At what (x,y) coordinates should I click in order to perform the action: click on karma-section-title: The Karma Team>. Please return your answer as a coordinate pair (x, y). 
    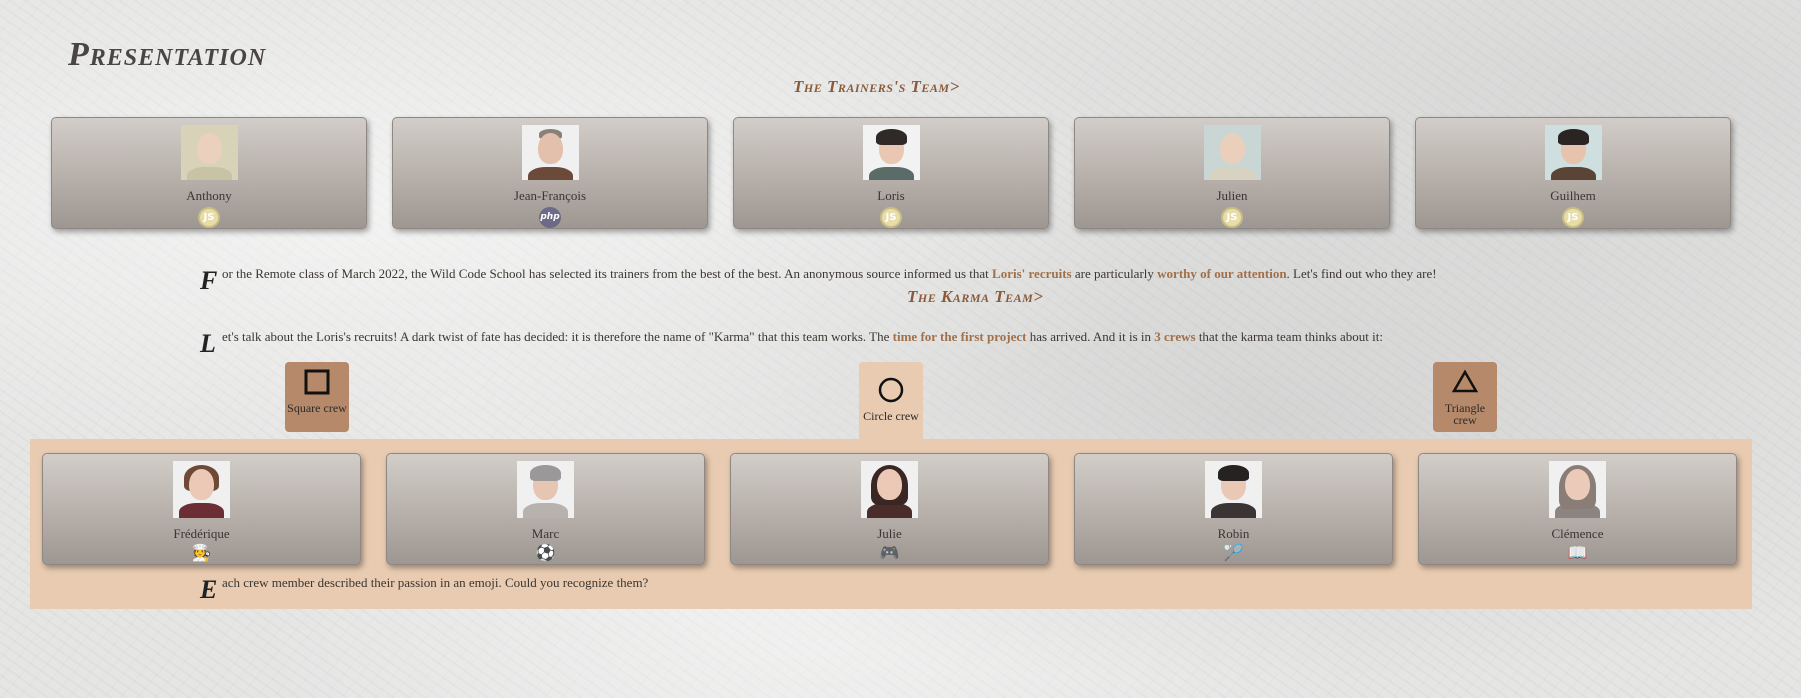
    Looking at the image, I should click on (975, 296).